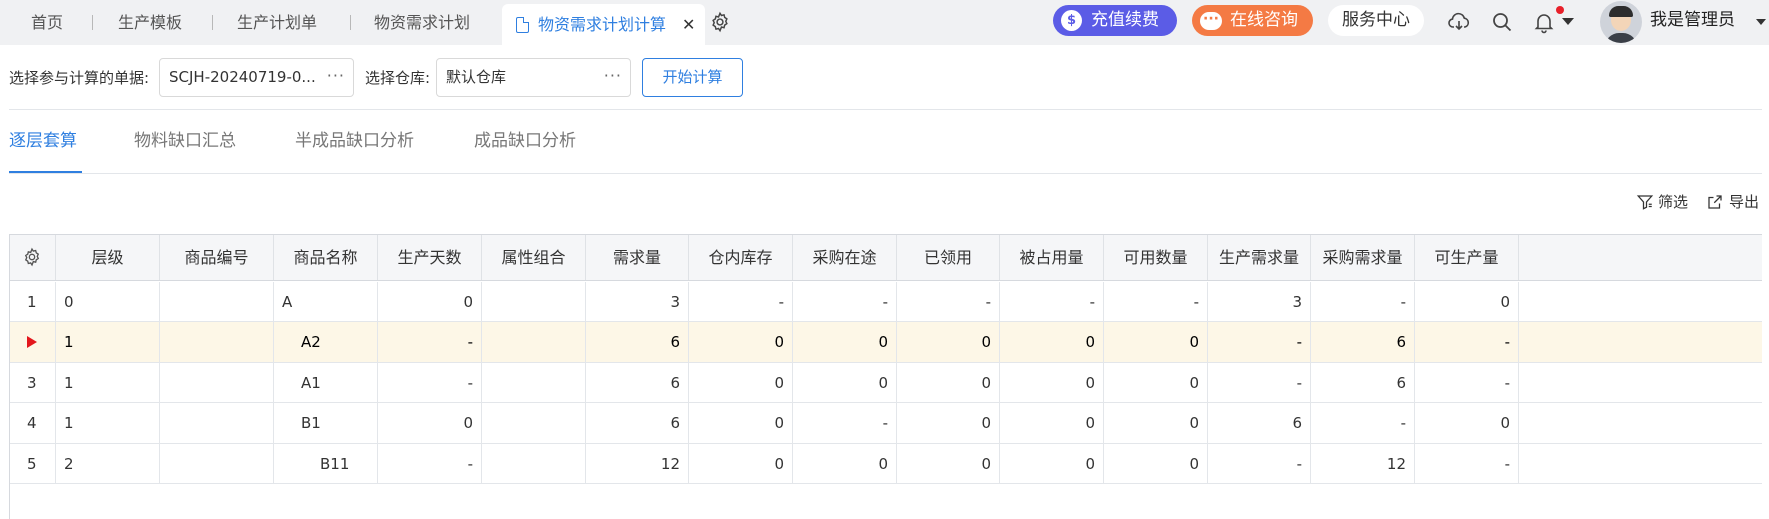  What do you see at coordinates (741, 257) in the screenshot?
I see `column-header: 仓内库存` at bounding box center [741, 257].